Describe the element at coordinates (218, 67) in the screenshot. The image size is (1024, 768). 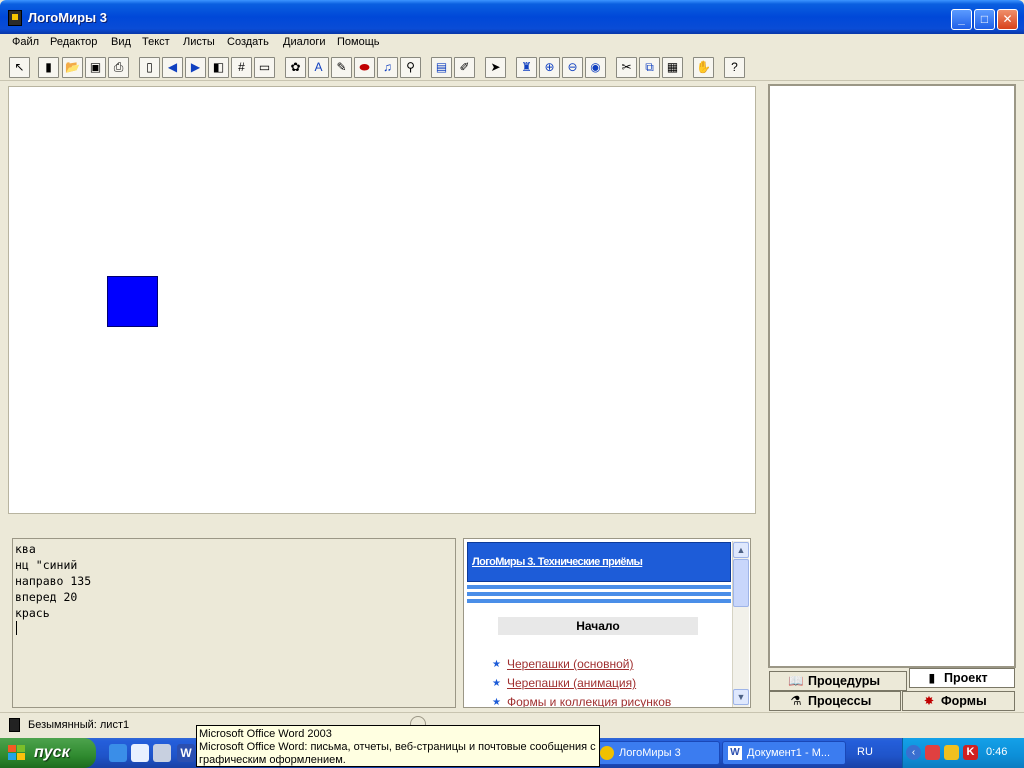
I see `split-view-icon: ◧` at that location.